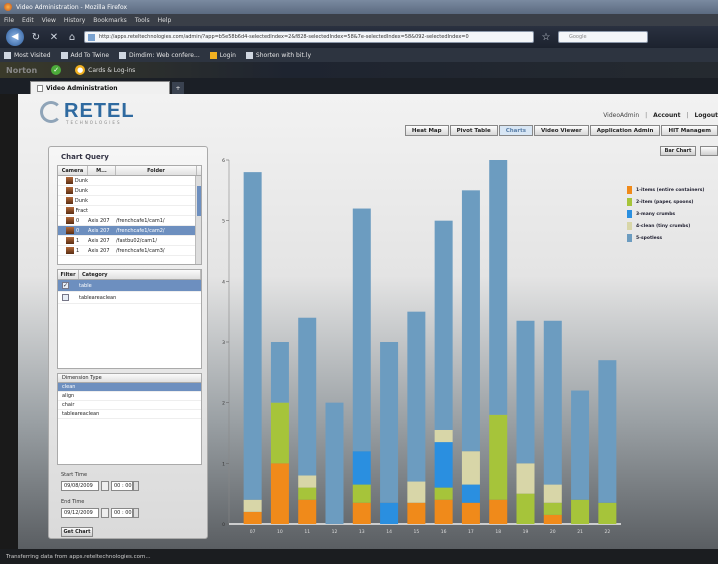  What do you see at coordinates (68, 274) in the screenshot?
I see `column-filter: Filter` at bounding box center [68, 274].